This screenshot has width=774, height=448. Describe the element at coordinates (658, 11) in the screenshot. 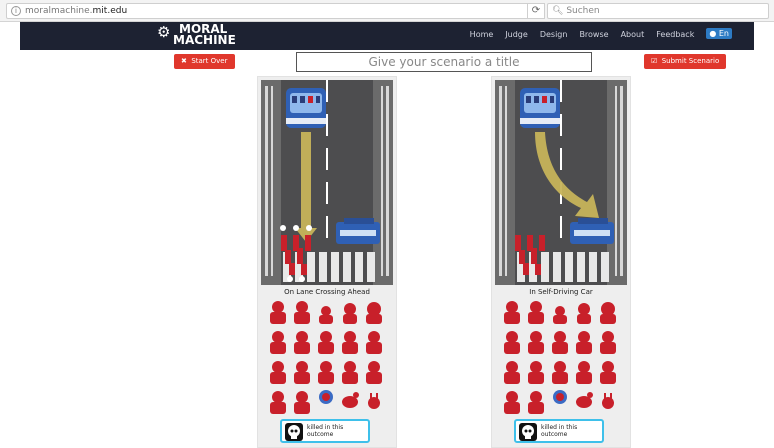

I see `browser-search-input: 🔍︎ Suchen` at that location.